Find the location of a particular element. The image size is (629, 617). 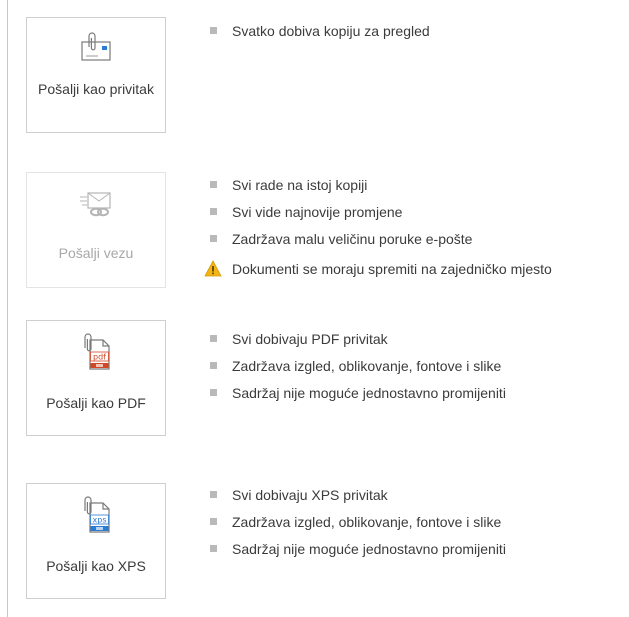

bullet-item: Svi dobivaju XPS privitak is located at coordinates (357, 499).